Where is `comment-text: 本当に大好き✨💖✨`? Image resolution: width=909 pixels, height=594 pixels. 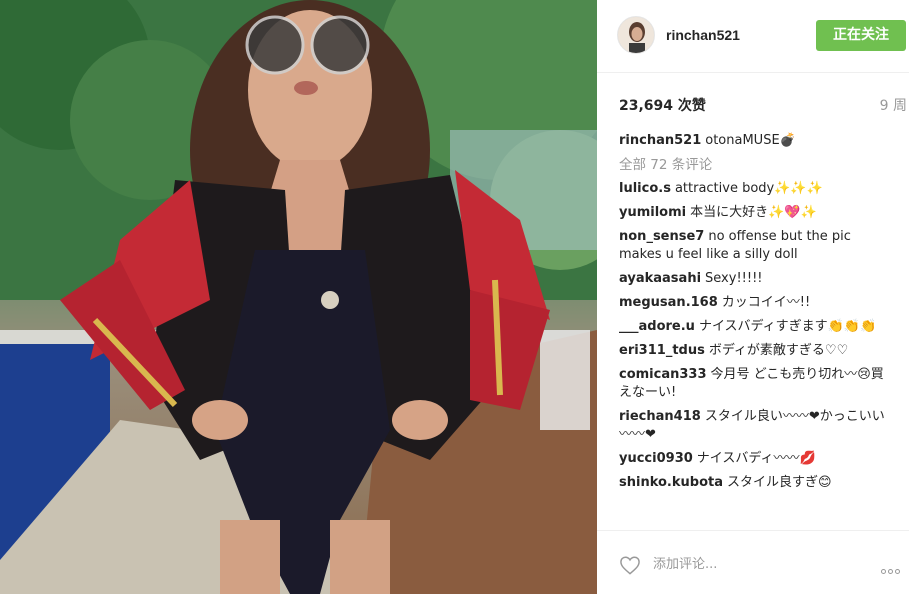
comment-text: 本当に大好き✨💖✨ is located at coordinates (753, 212).